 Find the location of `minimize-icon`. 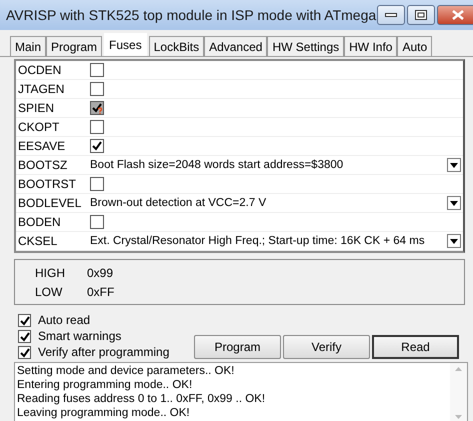

minimize-icon is located at coordinates (391, 15).